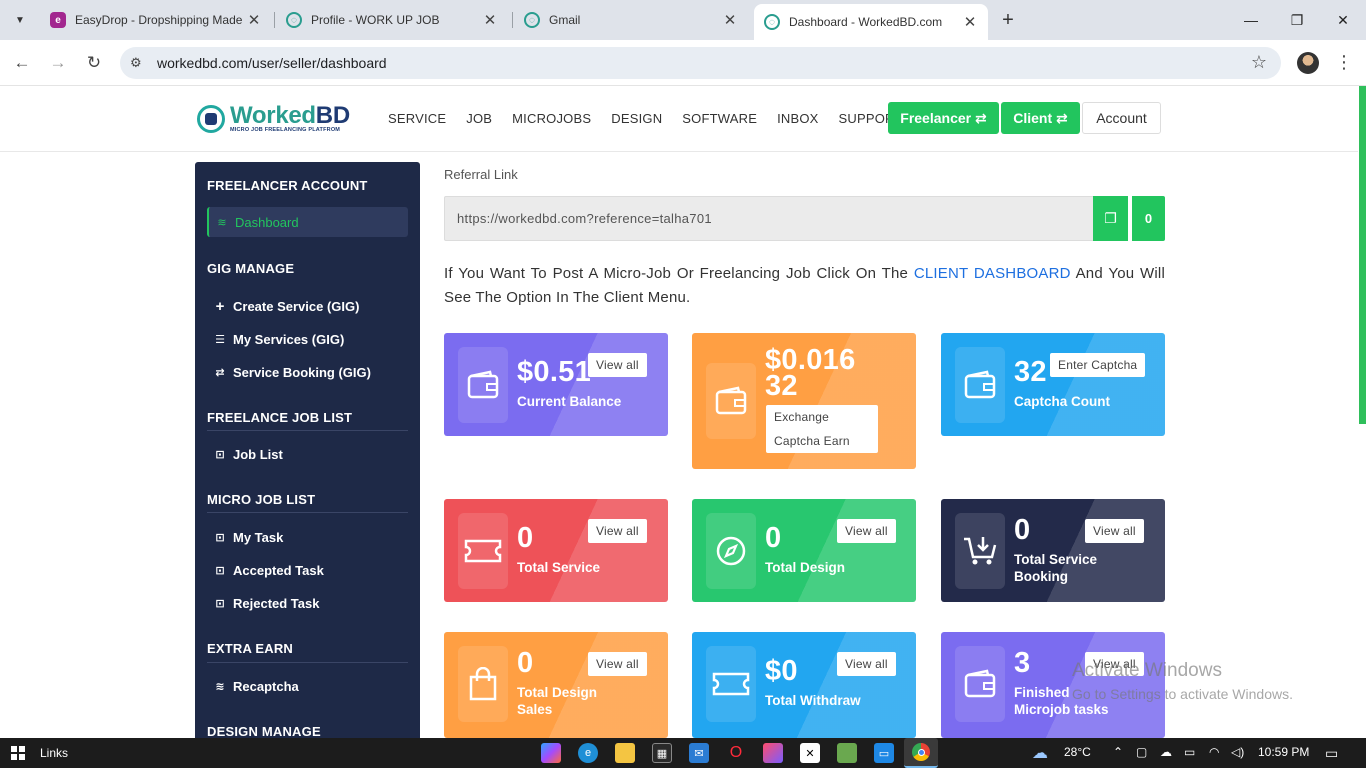  What do you see at coordinates (1344, 62) in the screenshot?
I see `browser-menu-icon: ⋮` at bounding box center [1344, 62].